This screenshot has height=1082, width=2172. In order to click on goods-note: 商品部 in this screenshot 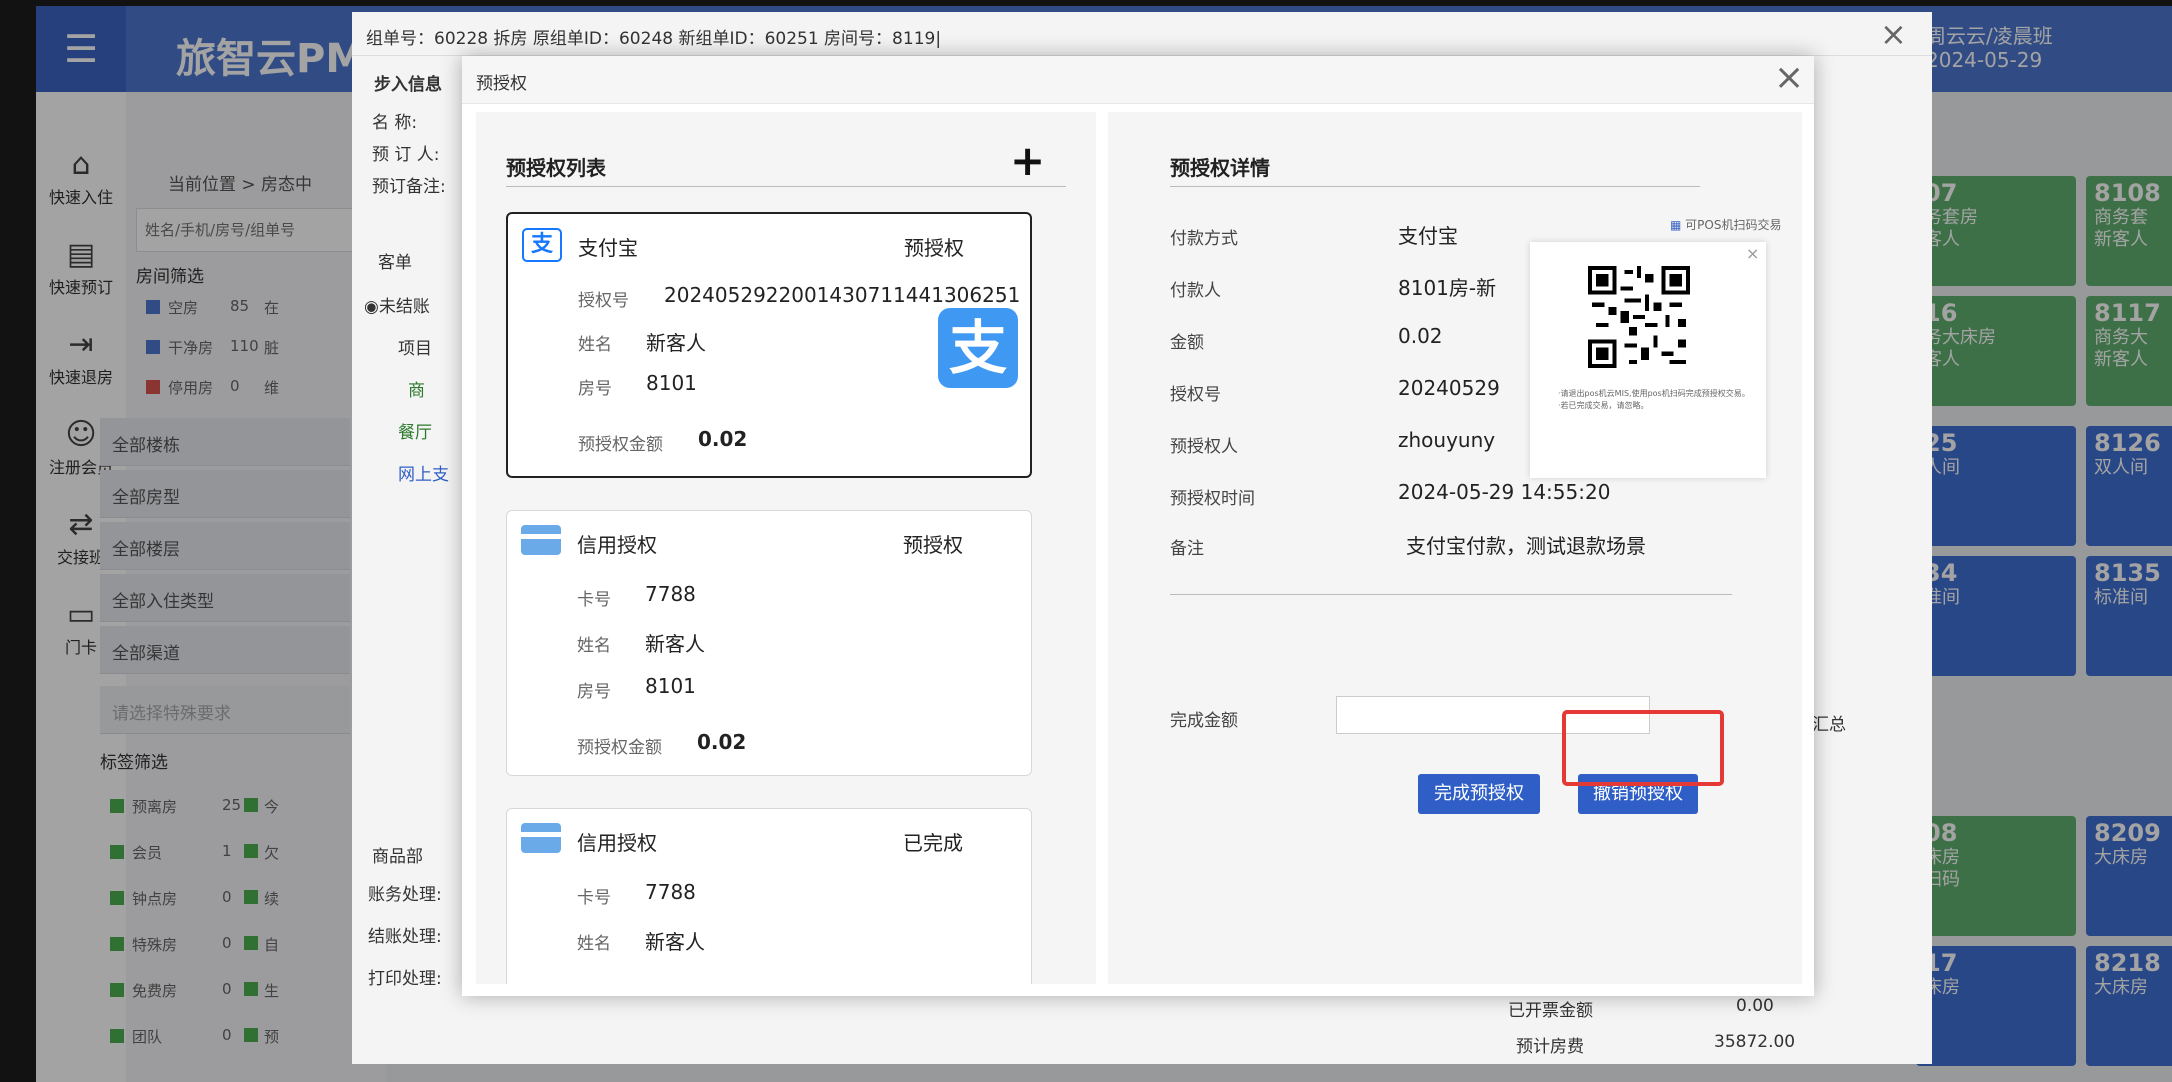, I will do `click(397, 857)`.